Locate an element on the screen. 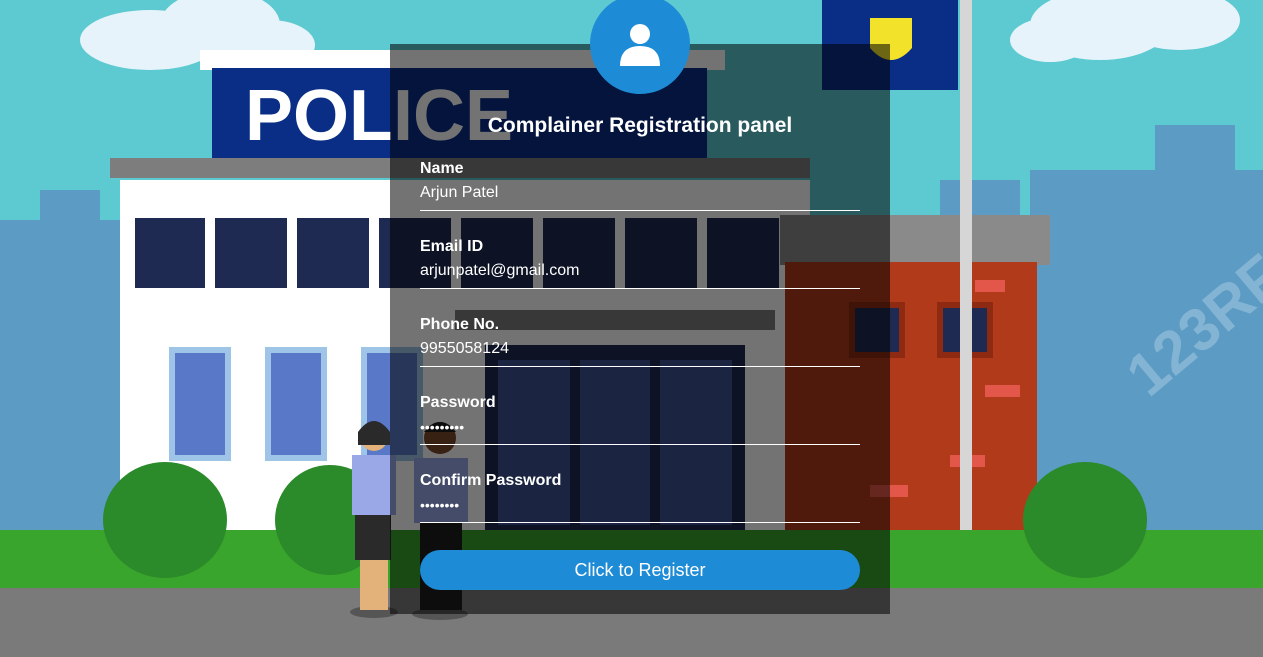 Image resolution: width=1263 pixels, height=657 pixels. page-title: Complainer Registration panel is located at coordinates (640, 125).